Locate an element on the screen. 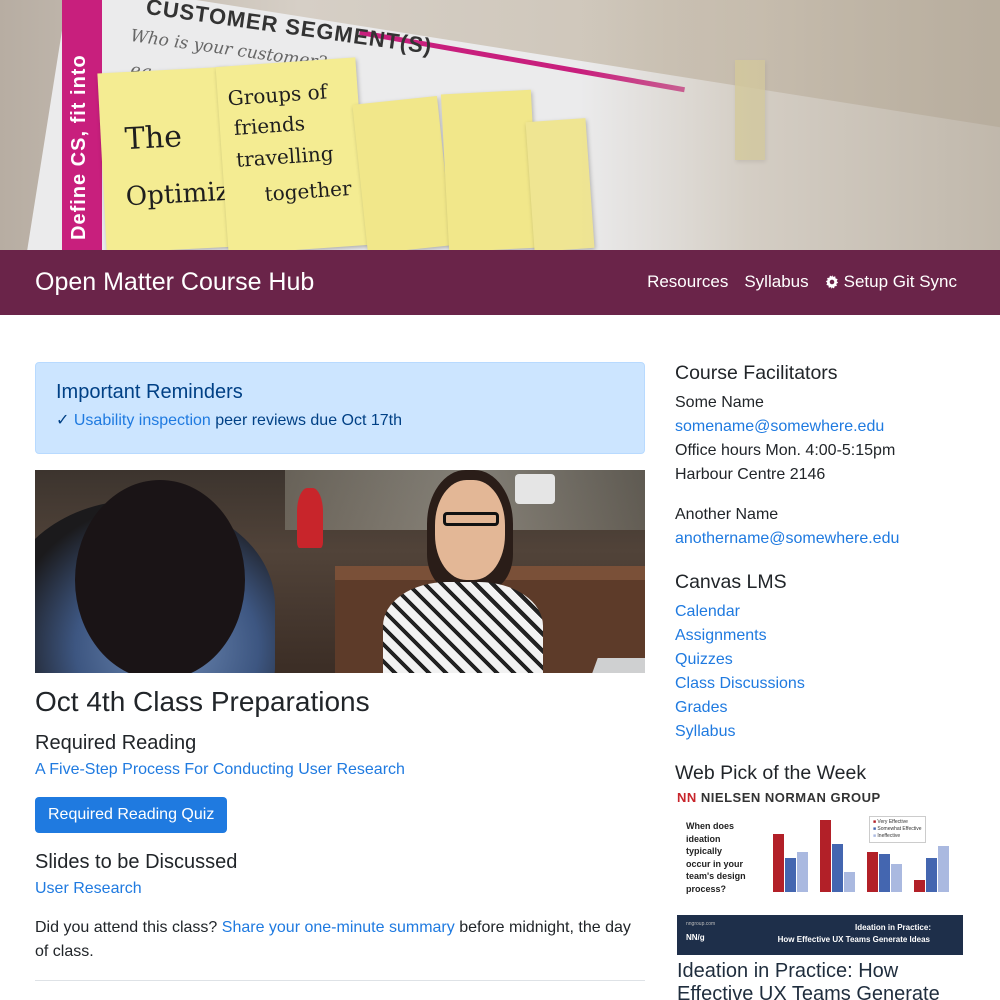 The image size is (1000, 1000). lms-syllabus-link: Syllabus is located at coordinates (820, 732).